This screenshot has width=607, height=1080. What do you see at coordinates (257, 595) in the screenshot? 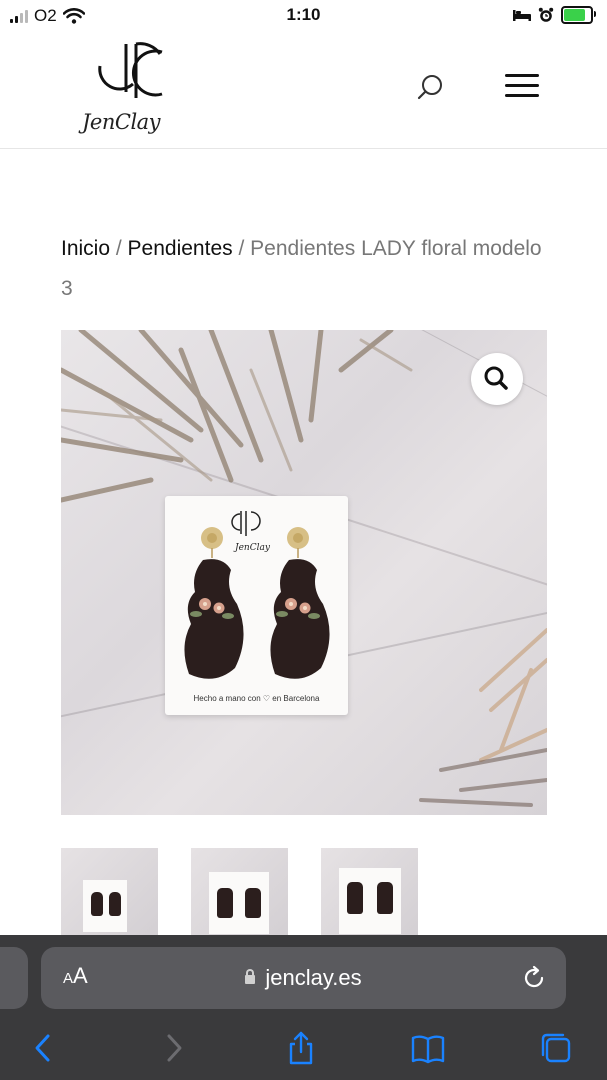
I see `earrings-illustration: JenClay` at bounding box center [257, 595].